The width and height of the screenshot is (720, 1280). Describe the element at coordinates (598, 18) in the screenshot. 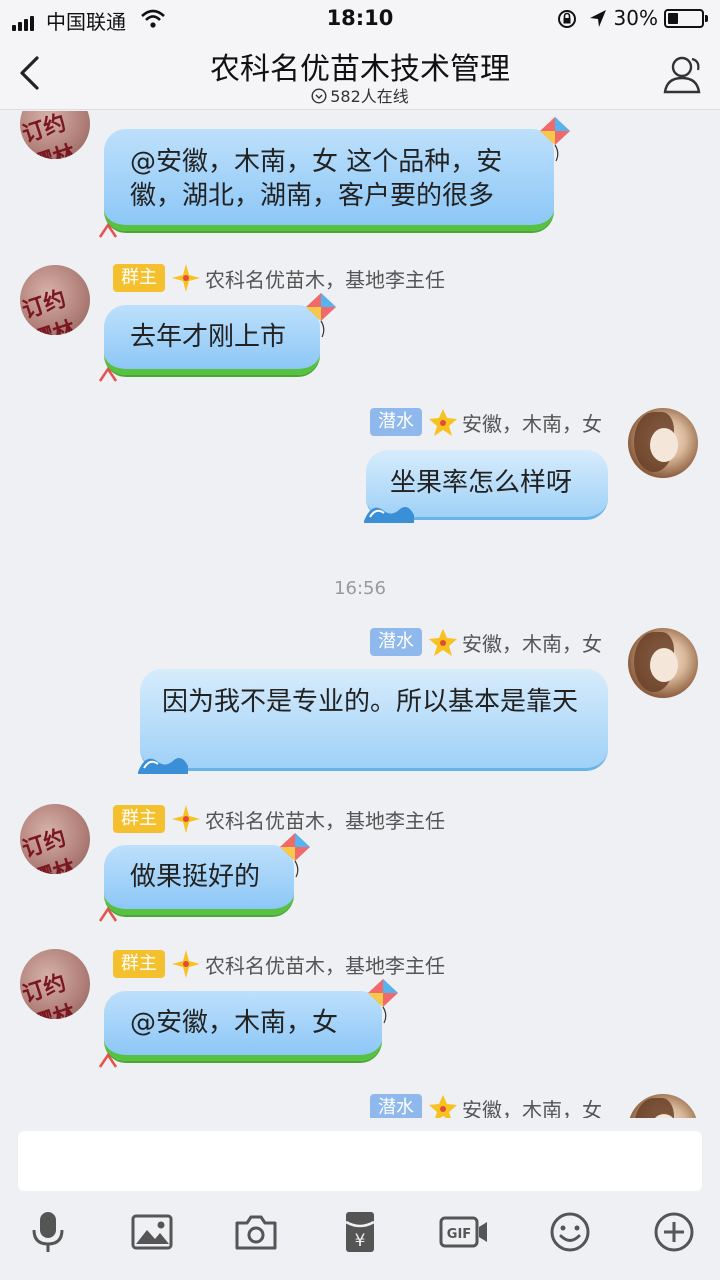

I see `location-icon` at that location.